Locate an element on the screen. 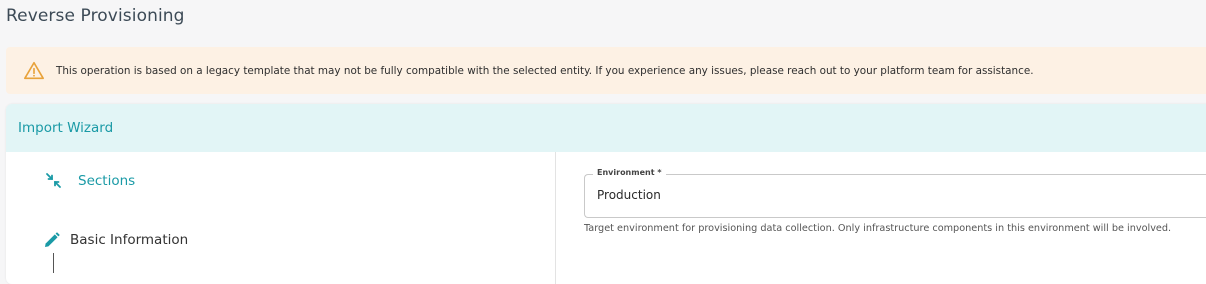 The height and width of the screenshot is (284, 1206). step-sections-label: Sections is located at coordinates (107, 180).